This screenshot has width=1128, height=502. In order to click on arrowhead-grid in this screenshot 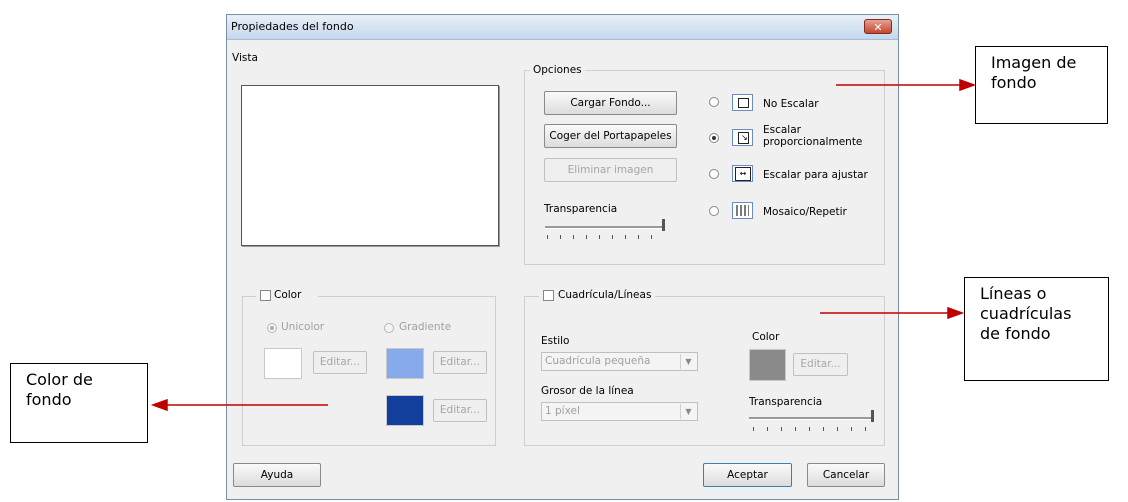, I will do `click(956, 313)`.